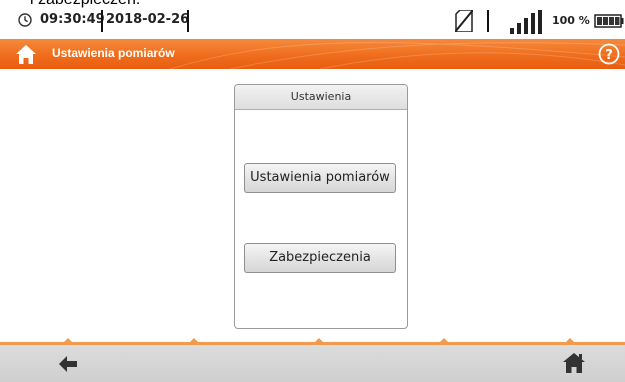 The height and width of the screenshot is (382, 625). Describe the element at coordinates (148, 19) in the screenshot. I see `date-readout: 2018-02-26` at that location.